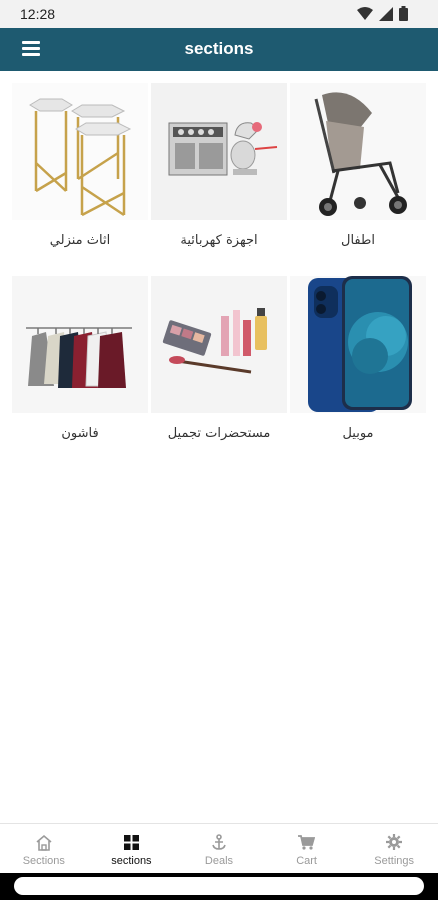  I want to click on battery-icon, so click(403, 16).